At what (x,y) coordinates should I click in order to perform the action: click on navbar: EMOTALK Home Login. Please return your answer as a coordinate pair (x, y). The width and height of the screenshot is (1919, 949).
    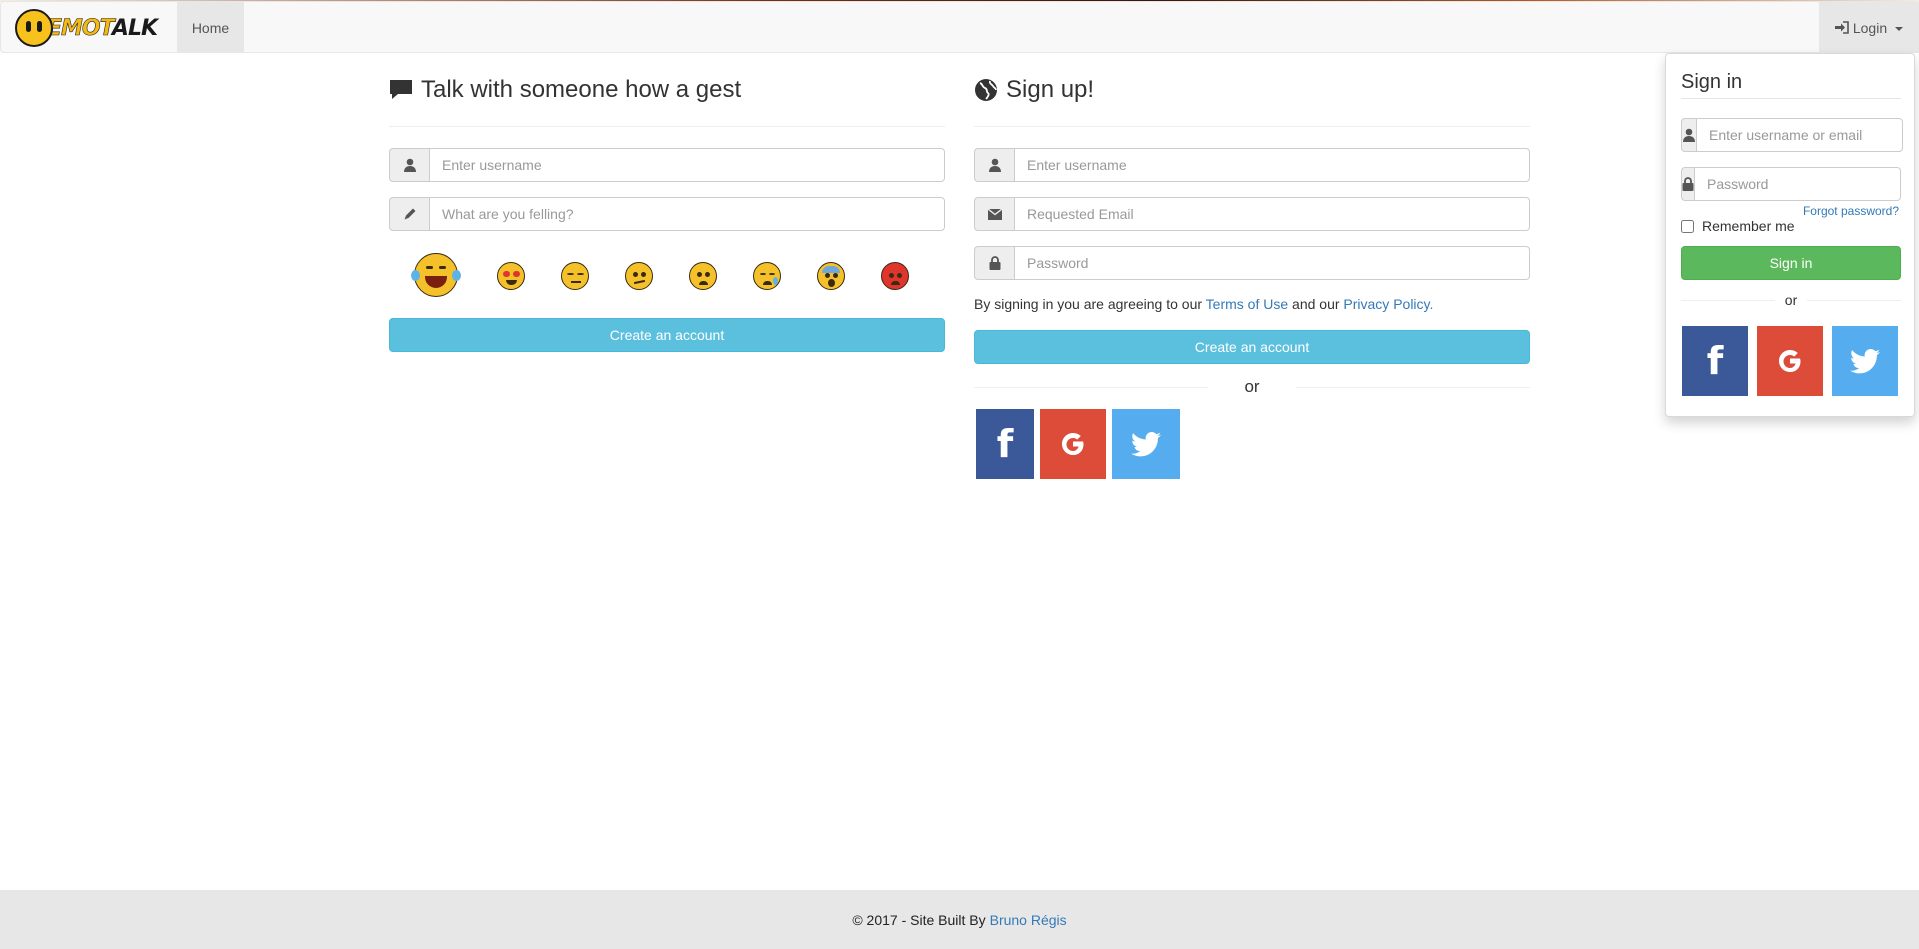
    Looking at the image, I should click on (959, 27).